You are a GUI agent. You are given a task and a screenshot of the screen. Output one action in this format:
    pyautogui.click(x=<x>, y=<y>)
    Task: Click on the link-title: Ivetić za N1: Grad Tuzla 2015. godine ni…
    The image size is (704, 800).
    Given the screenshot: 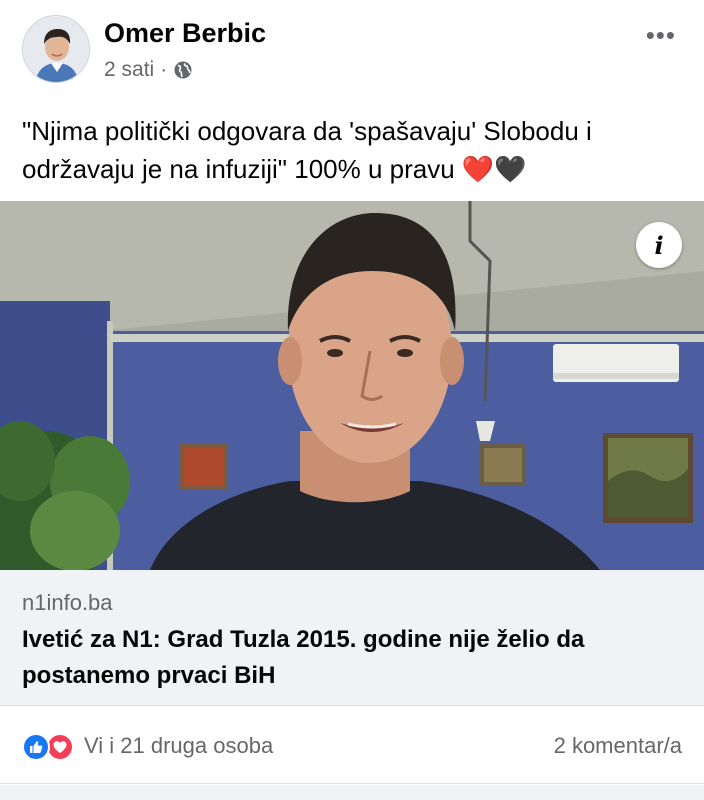 What is the action you would take?
    pyautogui.click(x=352, y=658)
    